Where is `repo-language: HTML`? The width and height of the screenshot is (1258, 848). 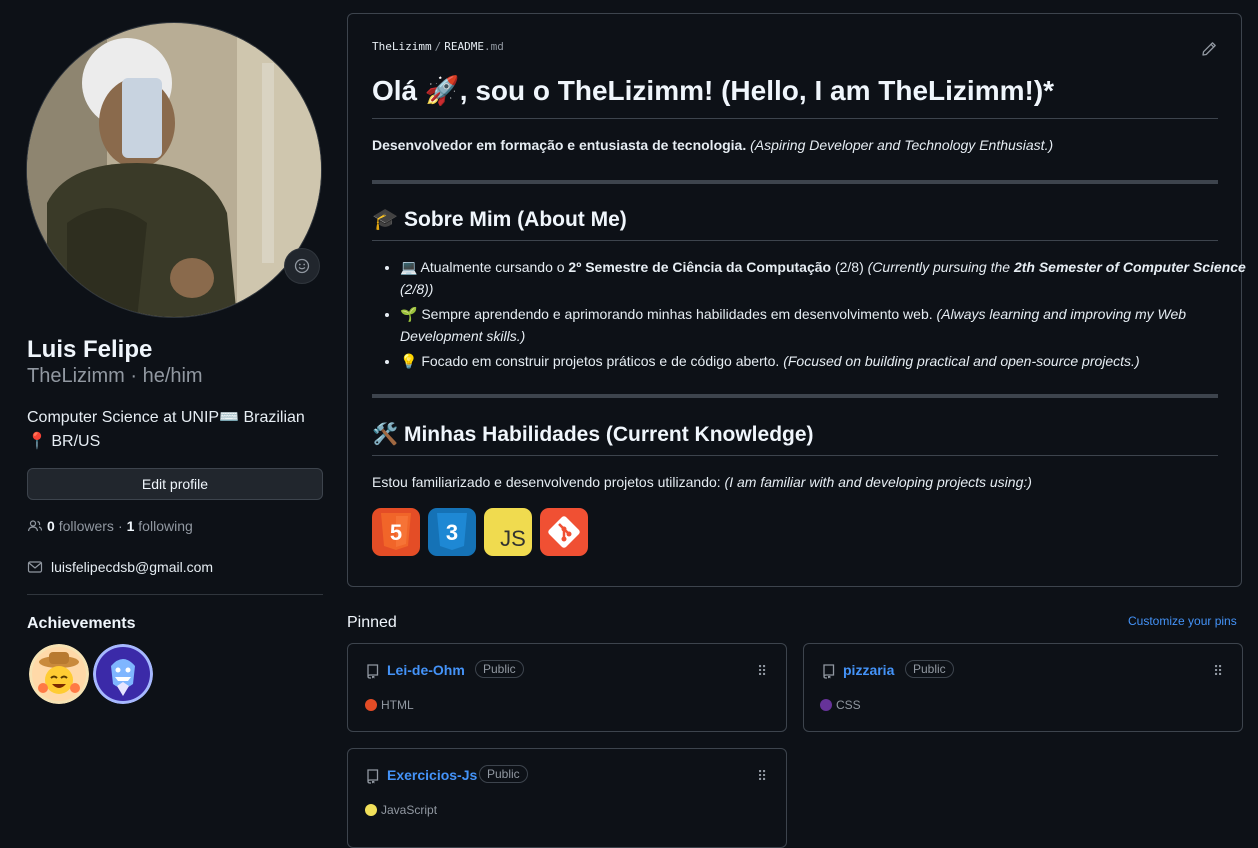 repo-language: HTML is located at coordinates (389, 705).